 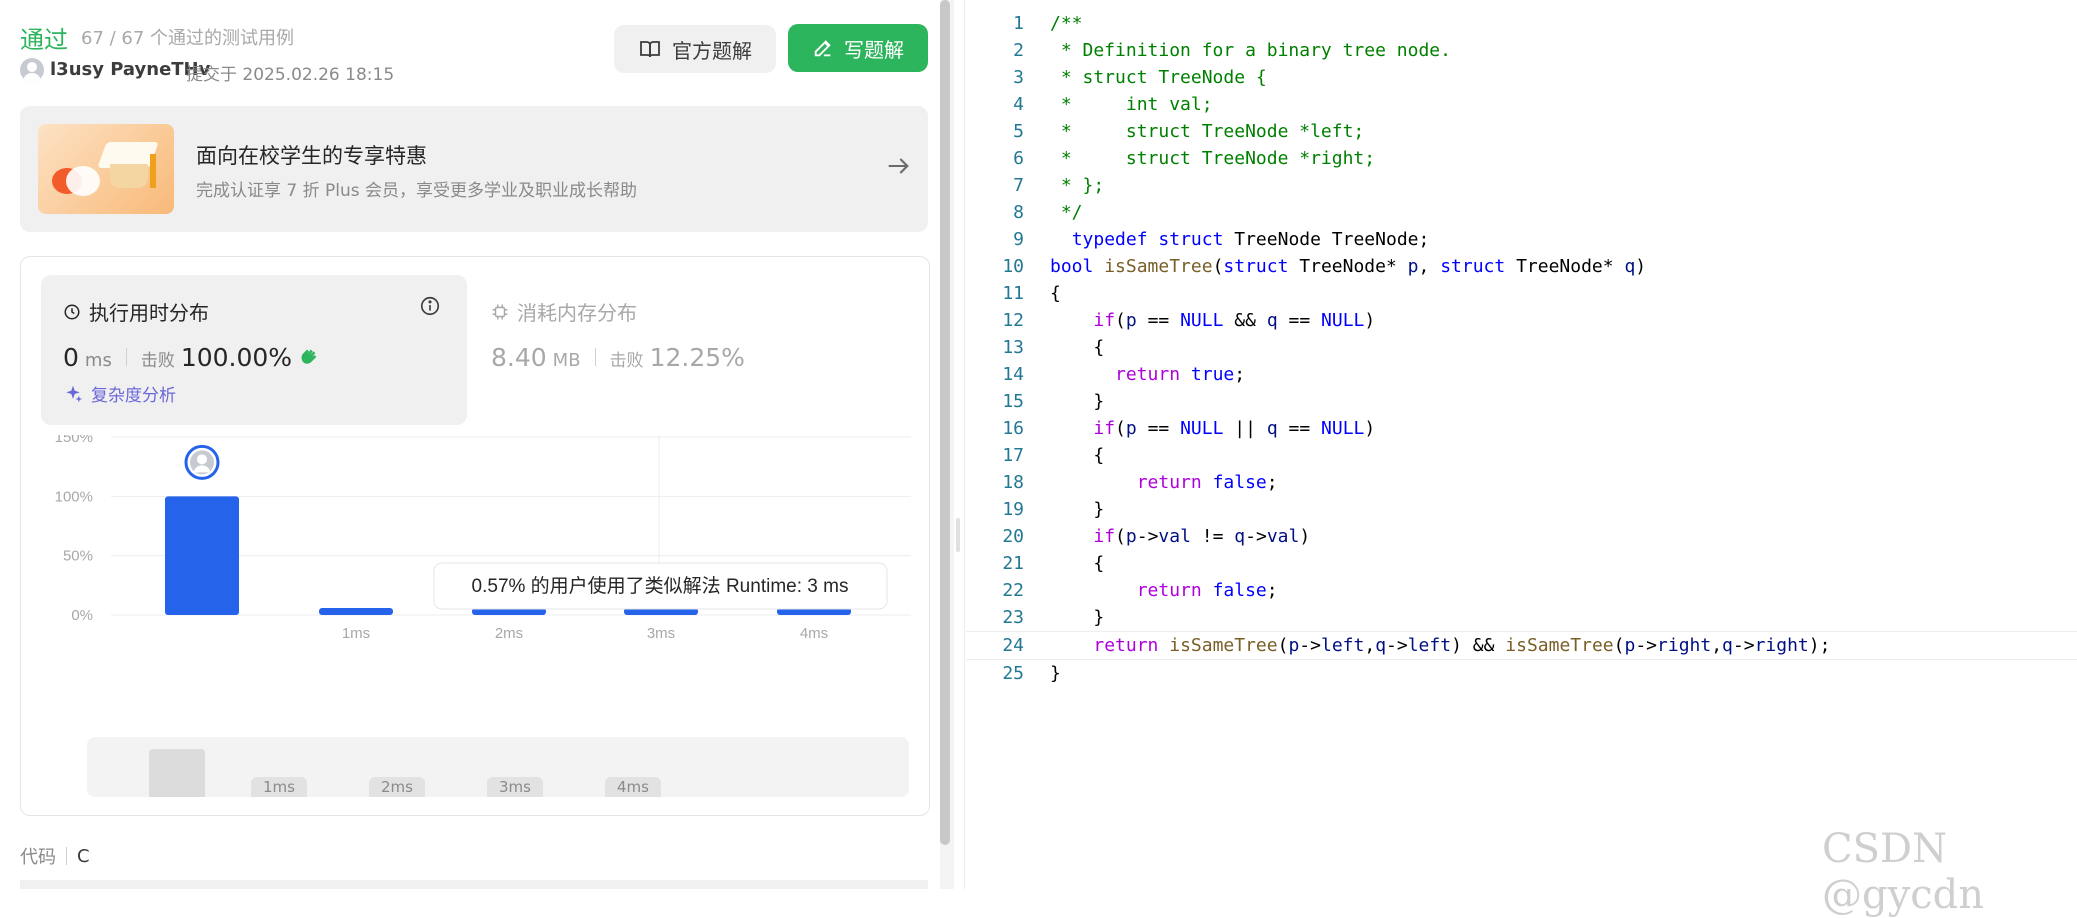 I want to click on code-language: 代码 C, so click(x=55, y=856).